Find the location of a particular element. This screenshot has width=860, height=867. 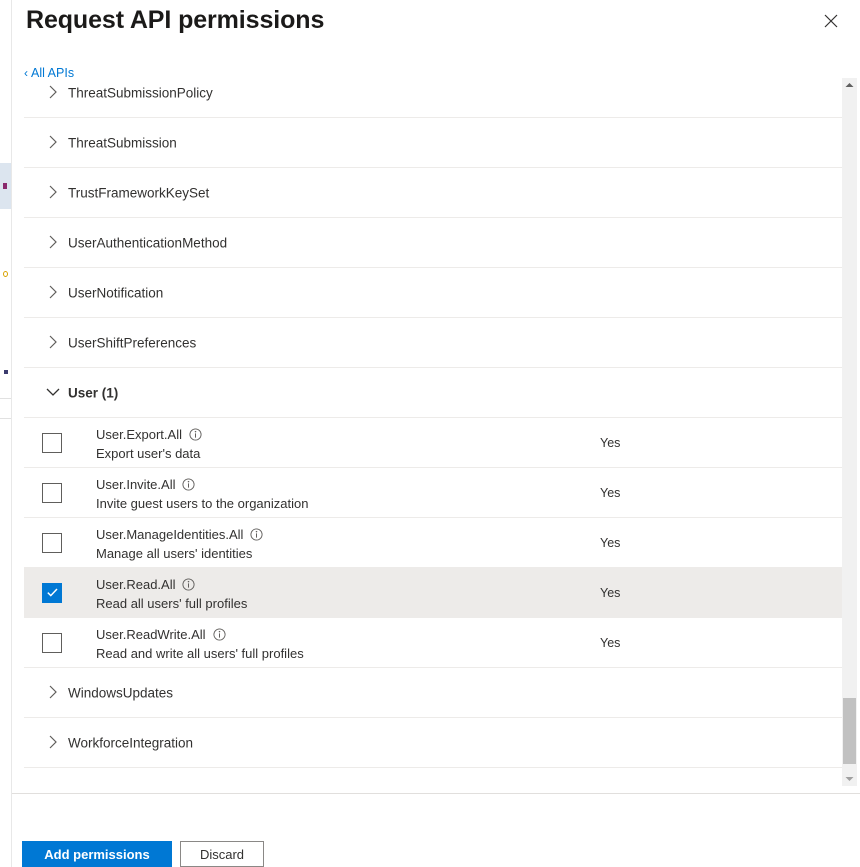

api-group-row: UserNotification is located at coordinates (434, 293).